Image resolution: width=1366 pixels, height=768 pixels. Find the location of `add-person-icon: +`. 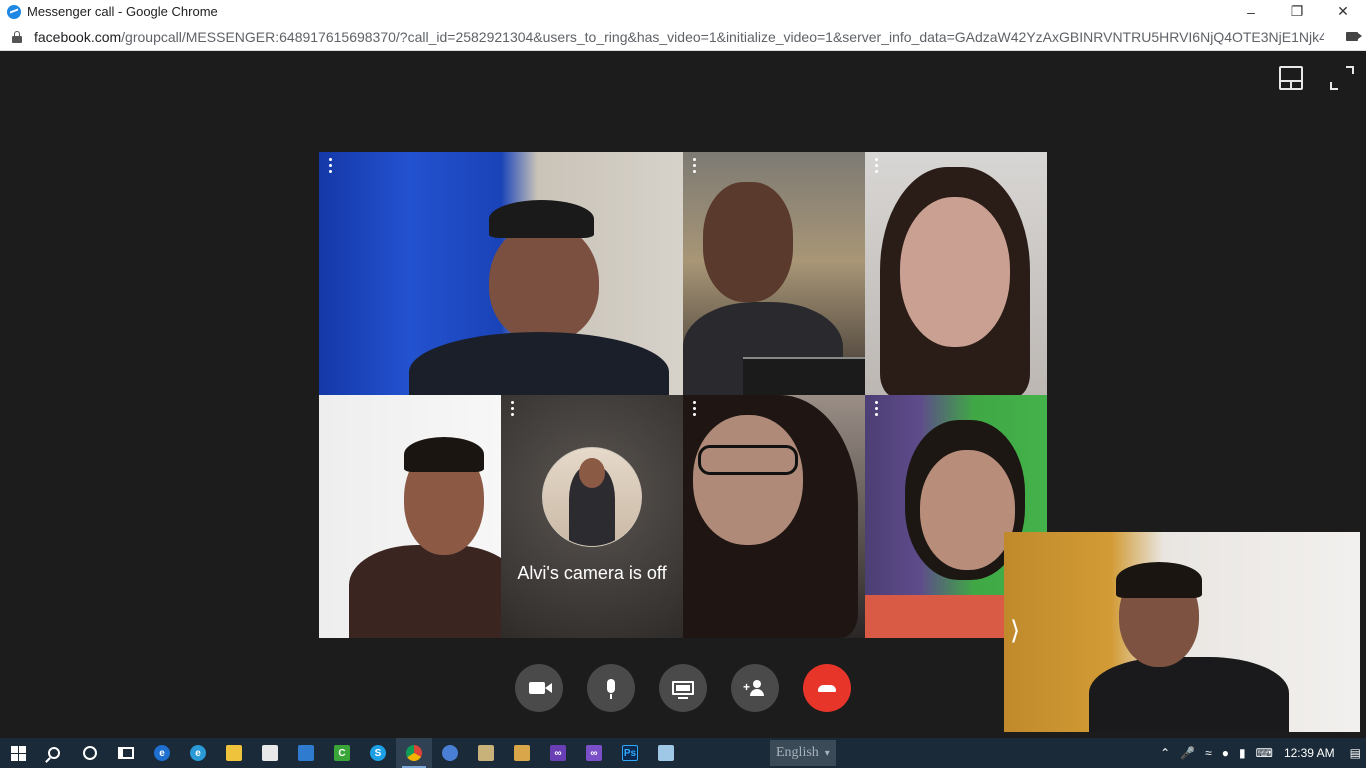

add-person-icon: + is located at coordinates (755, 688).